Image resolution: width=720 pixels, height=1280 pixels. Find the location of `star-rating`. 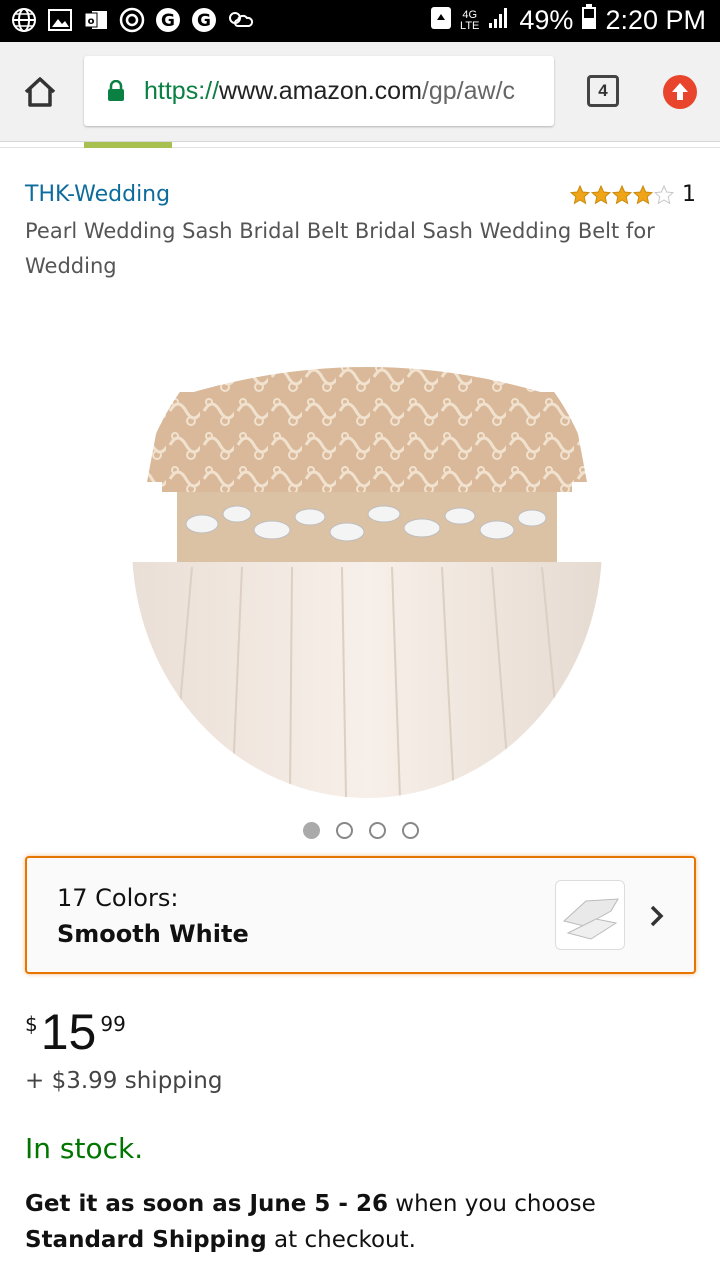

star-rating is located at coordinates (622, 194).